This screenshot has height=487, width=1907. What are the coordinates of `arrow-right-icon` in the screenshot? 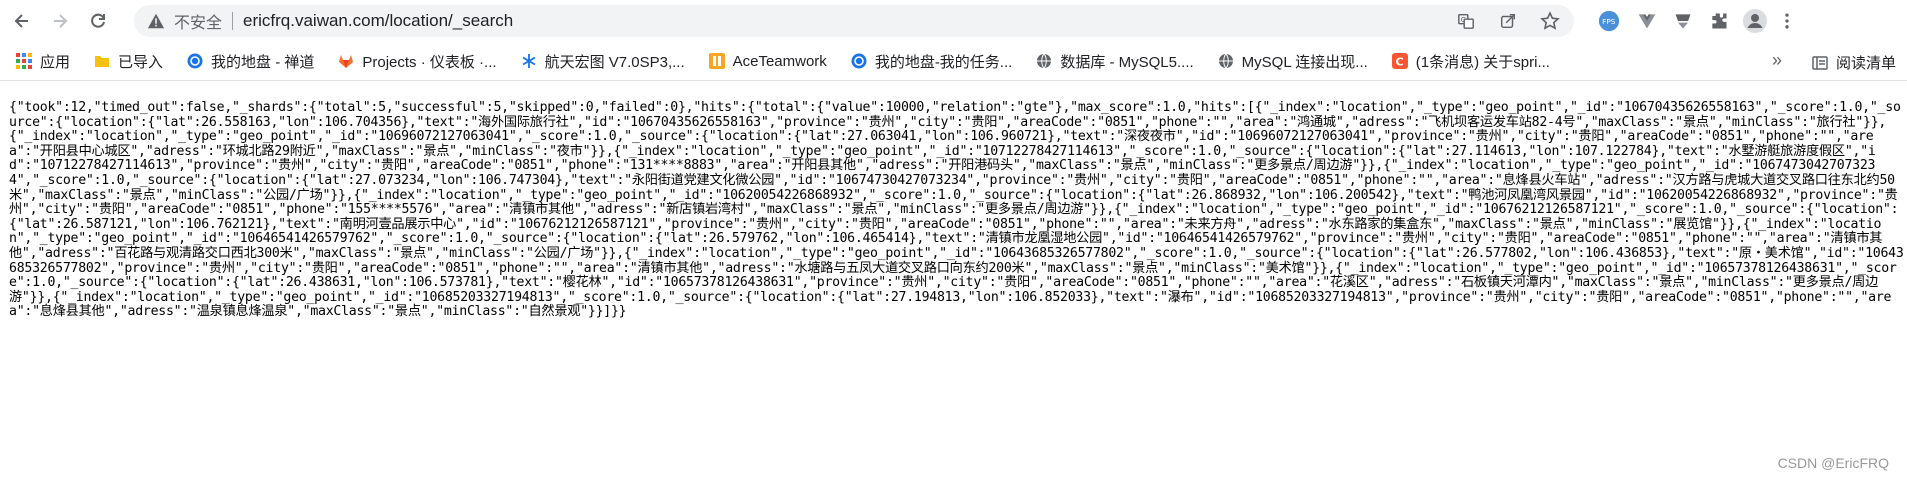 It's located at (61, 21).